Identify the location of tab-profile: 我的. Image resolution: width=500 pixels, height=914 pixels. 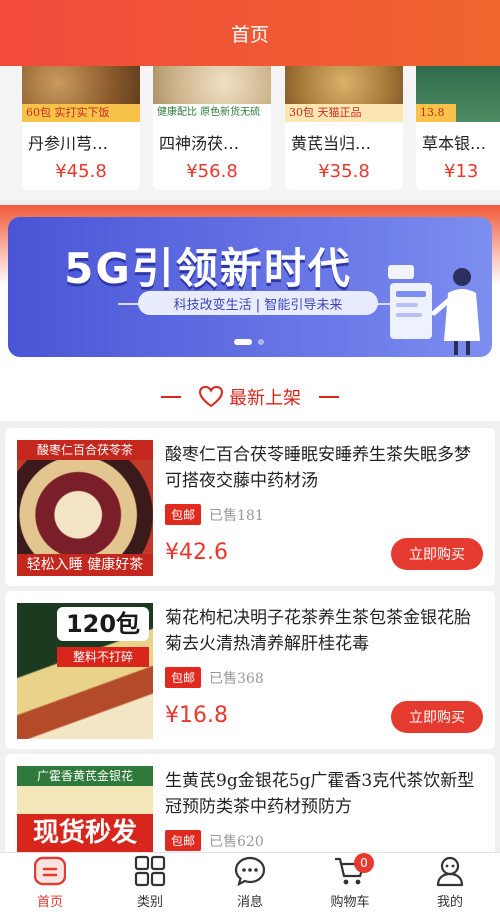
(450, 883).